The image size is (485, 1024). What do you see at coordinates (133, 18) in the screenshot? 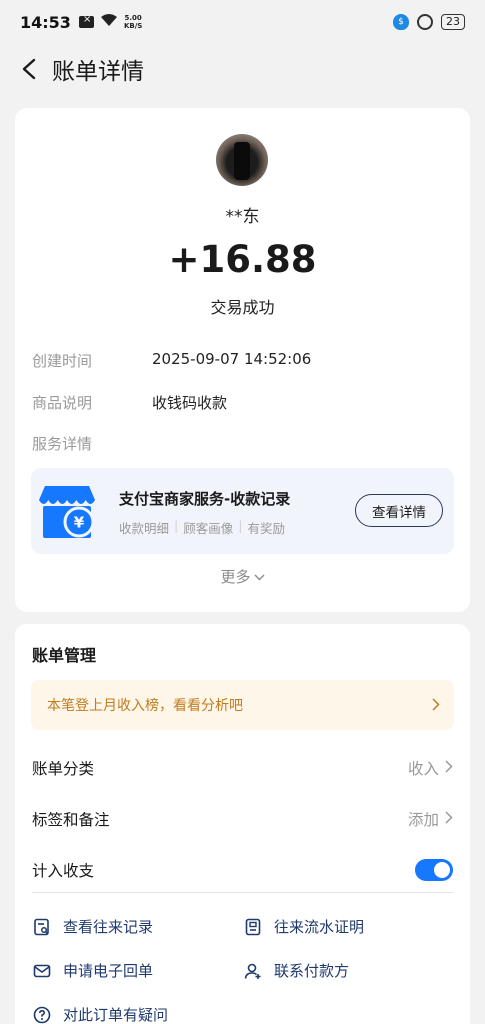
I see `network-speed-value: 5.00` at bounding box center [133, 18].